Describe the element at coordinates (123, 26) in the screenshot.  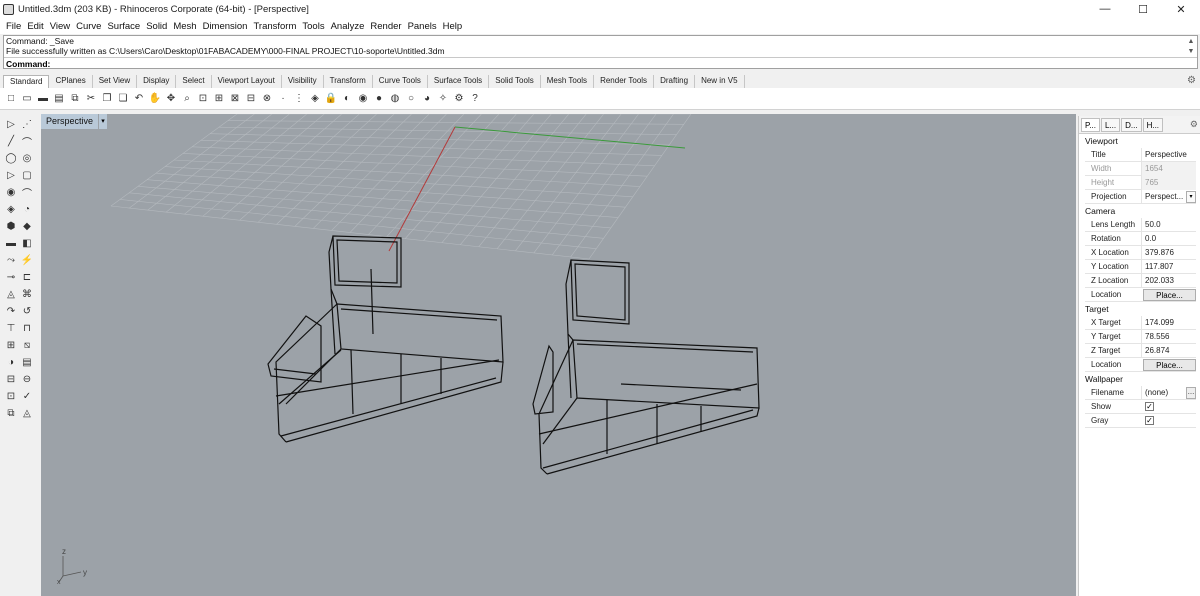
I see `menu-item-surface: Surface` at that location.